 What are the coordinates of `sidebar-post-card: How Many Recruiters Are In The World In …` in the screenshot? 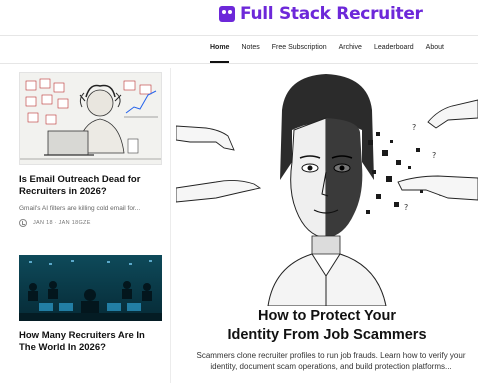 It's located at (90, 304).